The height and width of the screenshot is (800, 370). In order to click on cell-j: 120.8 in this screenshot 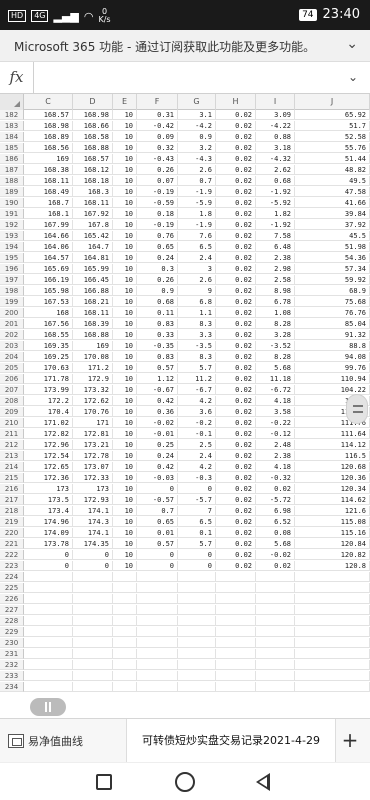, I will do `click(332, 566)`.